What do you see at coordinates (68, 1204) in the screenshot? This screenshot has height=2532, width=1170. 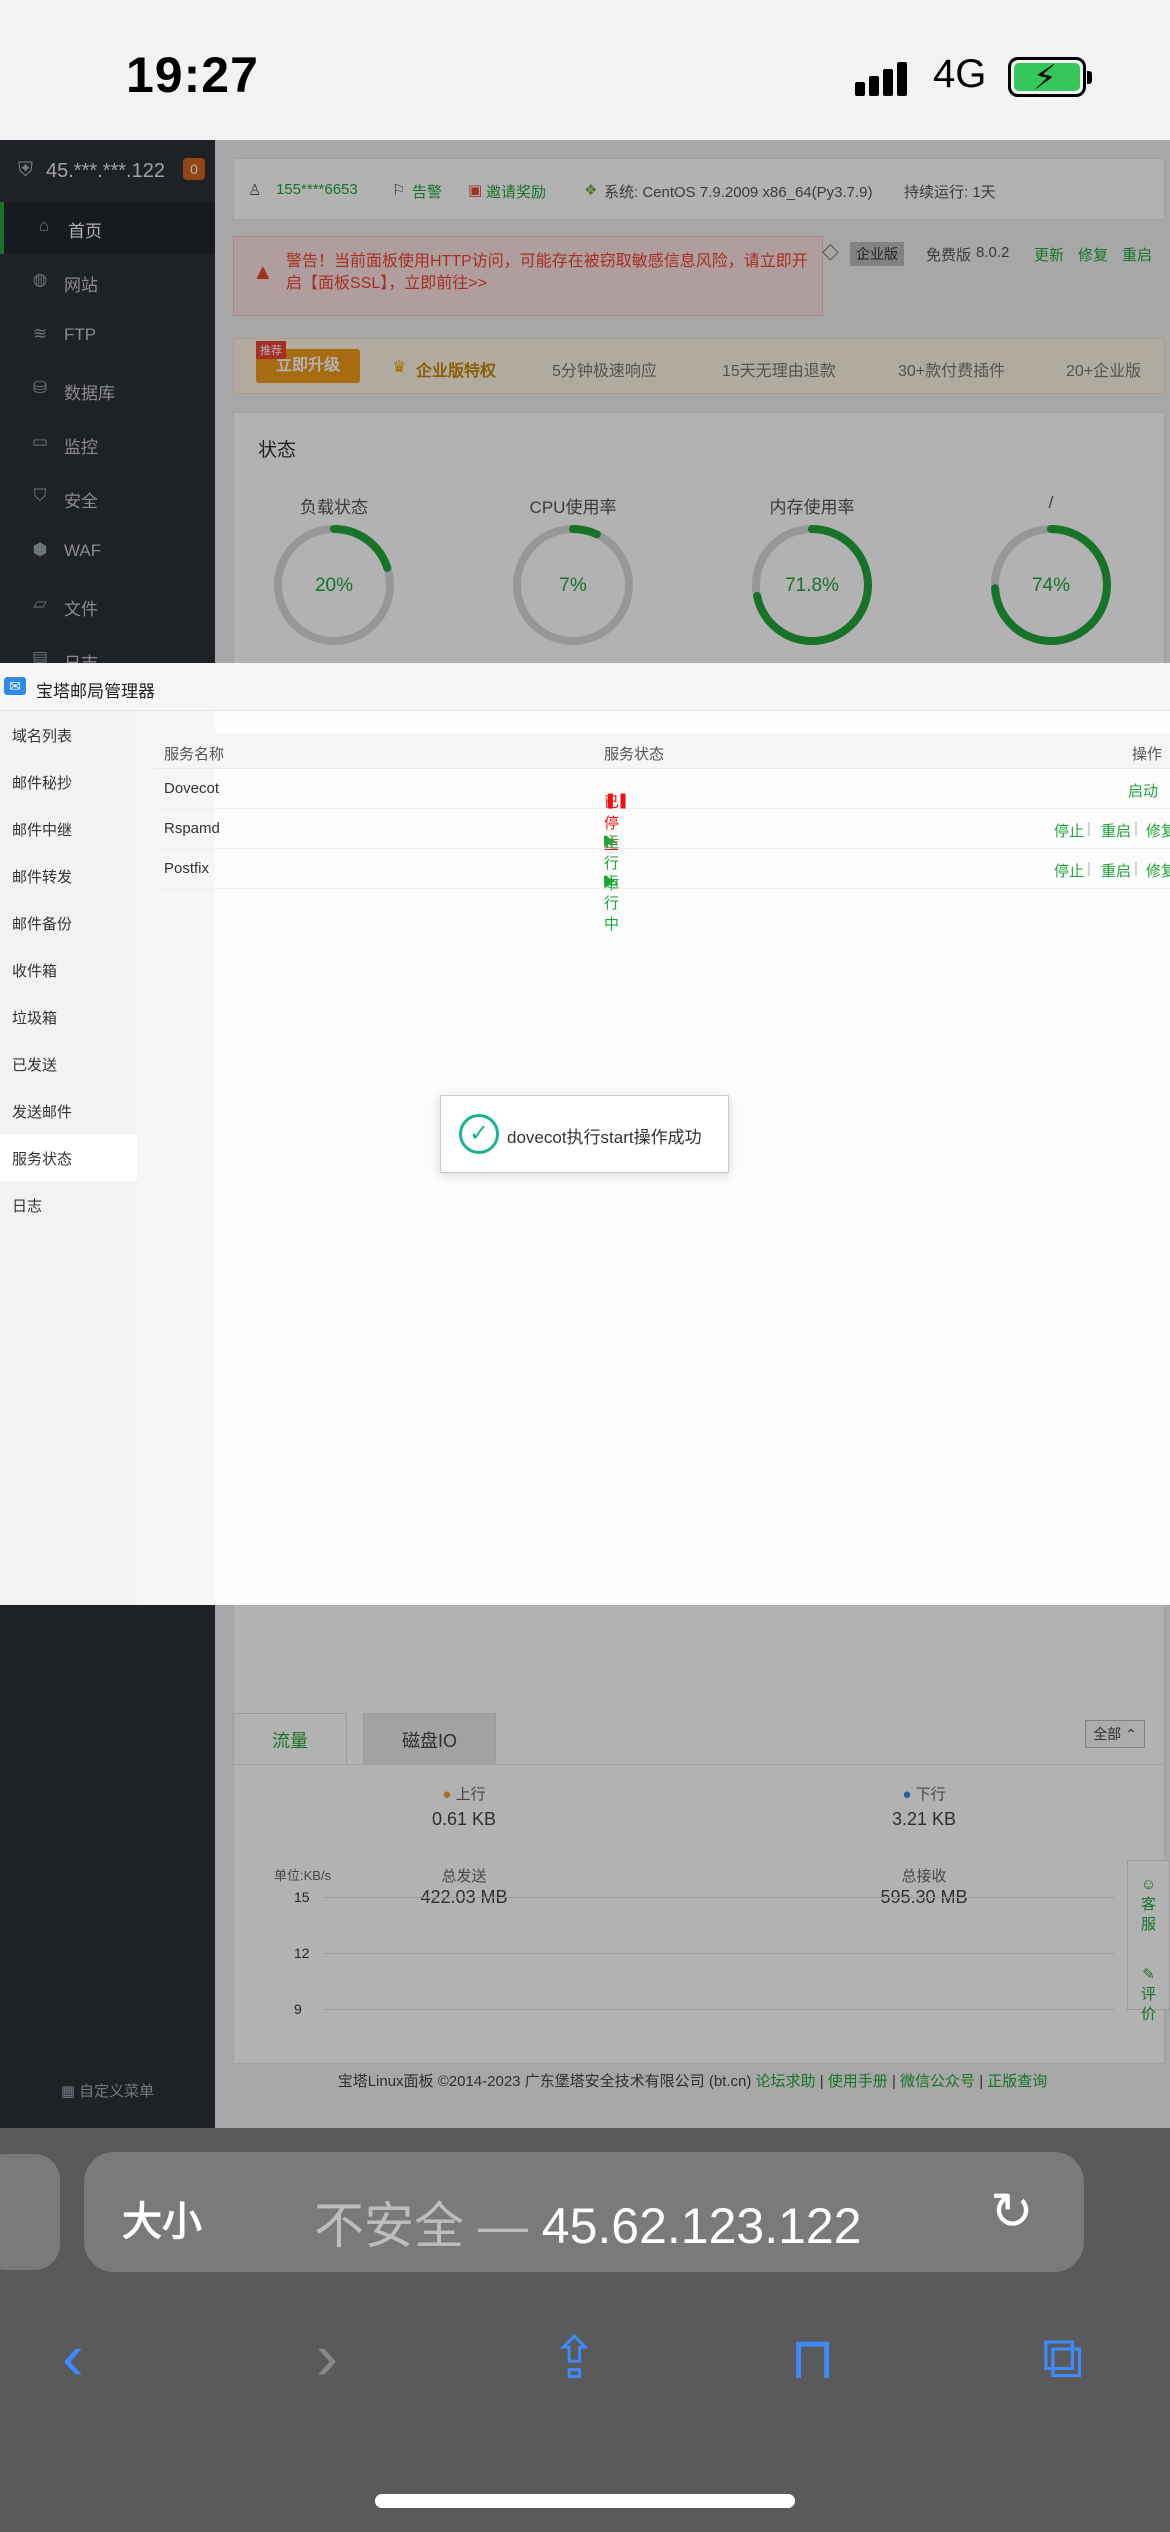 I see `mail-nav-item: 日志` at bounding box center [68, 1204].